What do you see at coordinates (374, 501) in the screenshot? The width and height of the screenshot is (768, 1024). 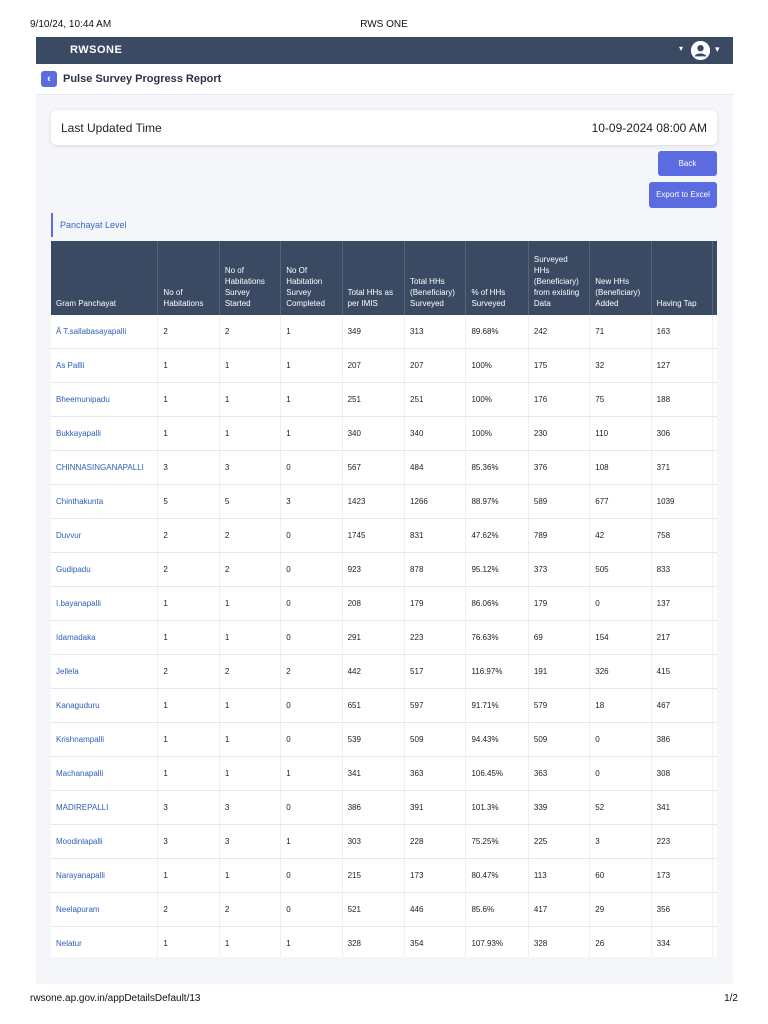 I see `table-cell: 1423` at bounding box center [374, 501].